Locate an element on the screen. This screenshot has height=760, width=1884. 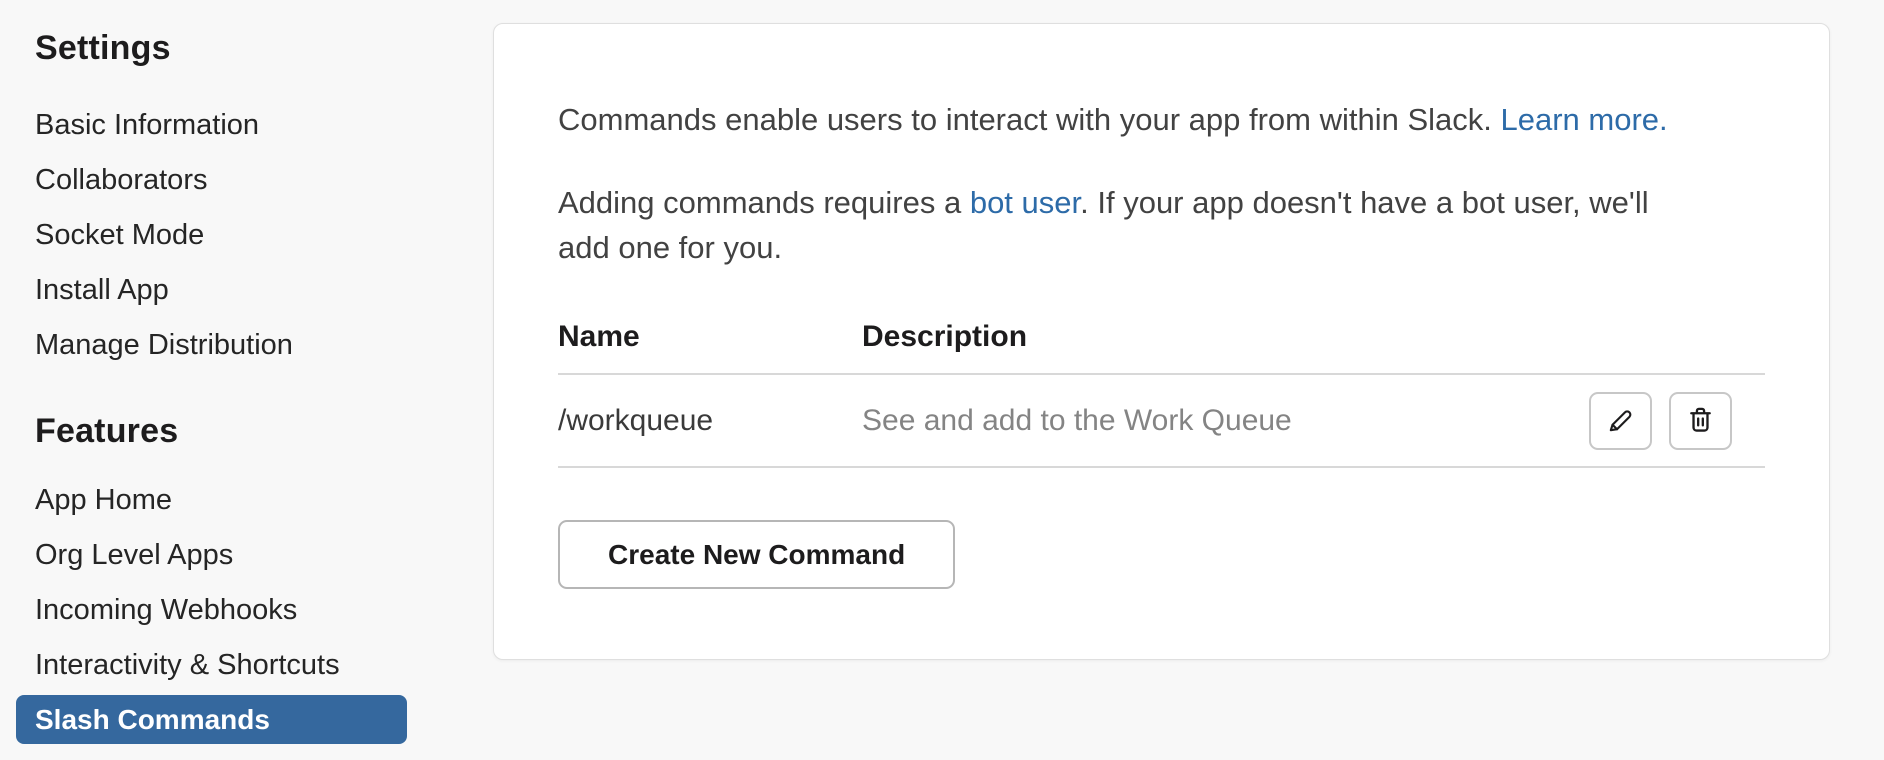
trash-icon is located at coordinates (1700, 419).